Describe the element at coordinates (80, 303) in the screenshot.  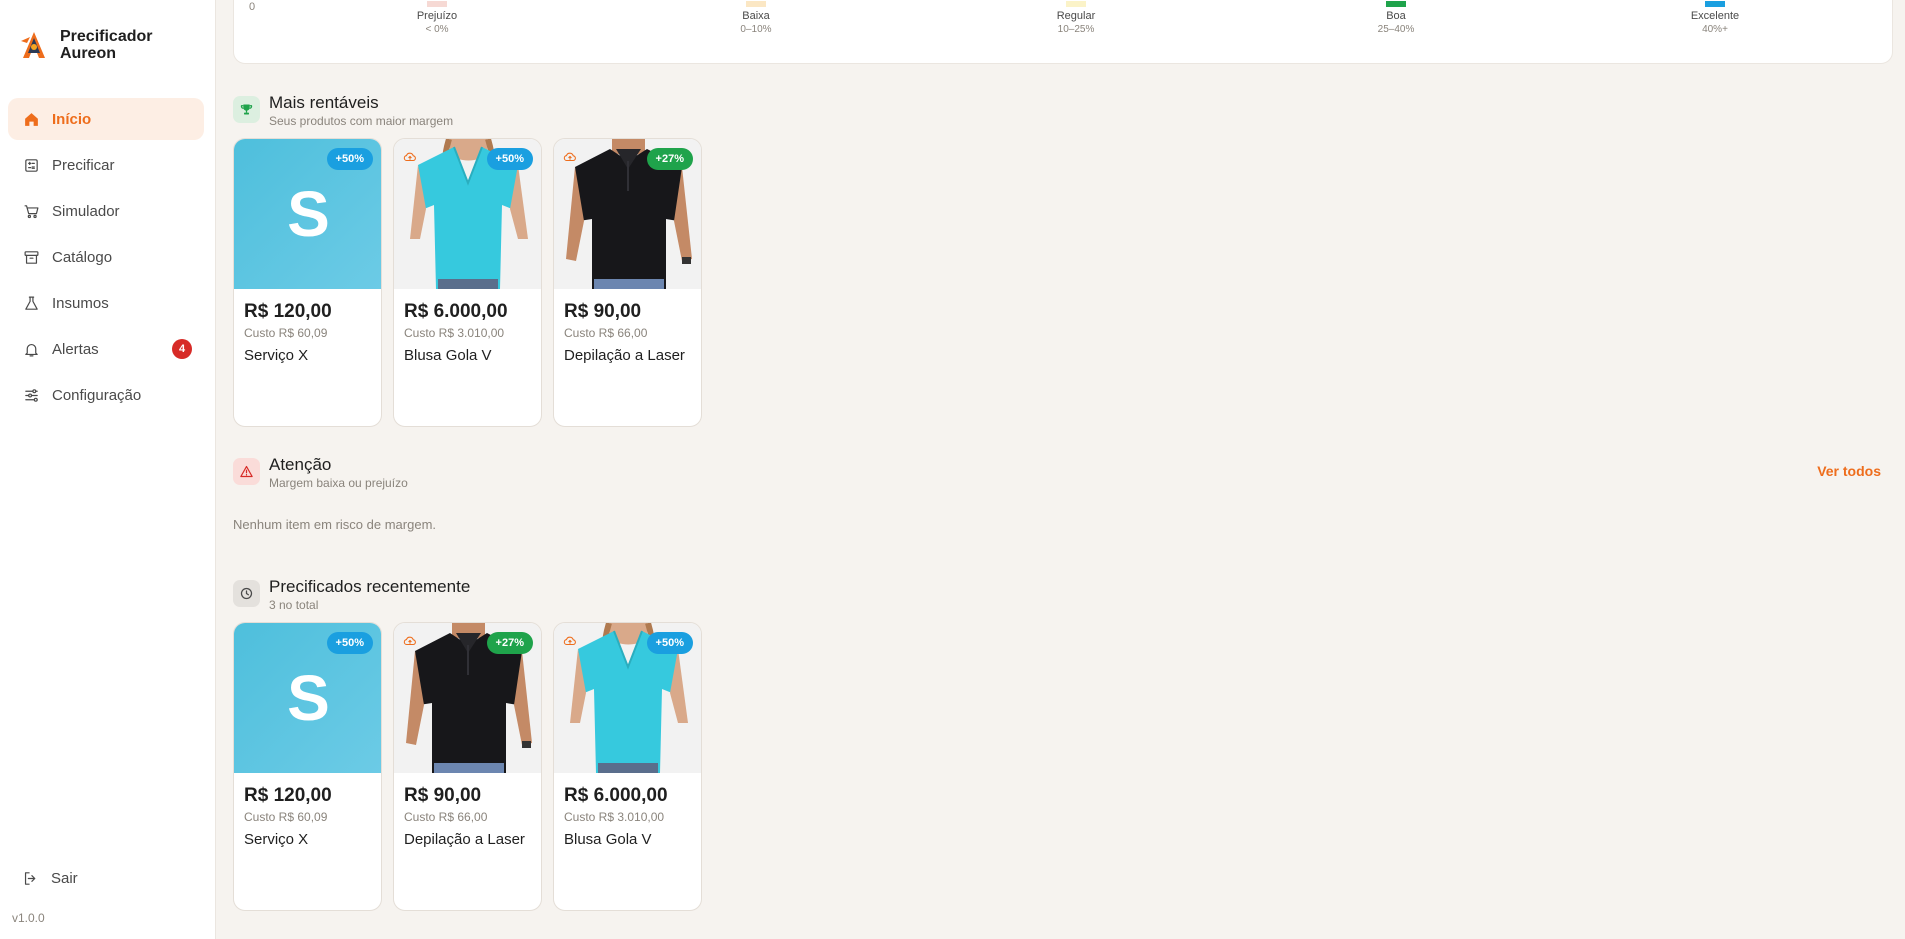
I see `sidebar-item-label: Insumos` at that location.